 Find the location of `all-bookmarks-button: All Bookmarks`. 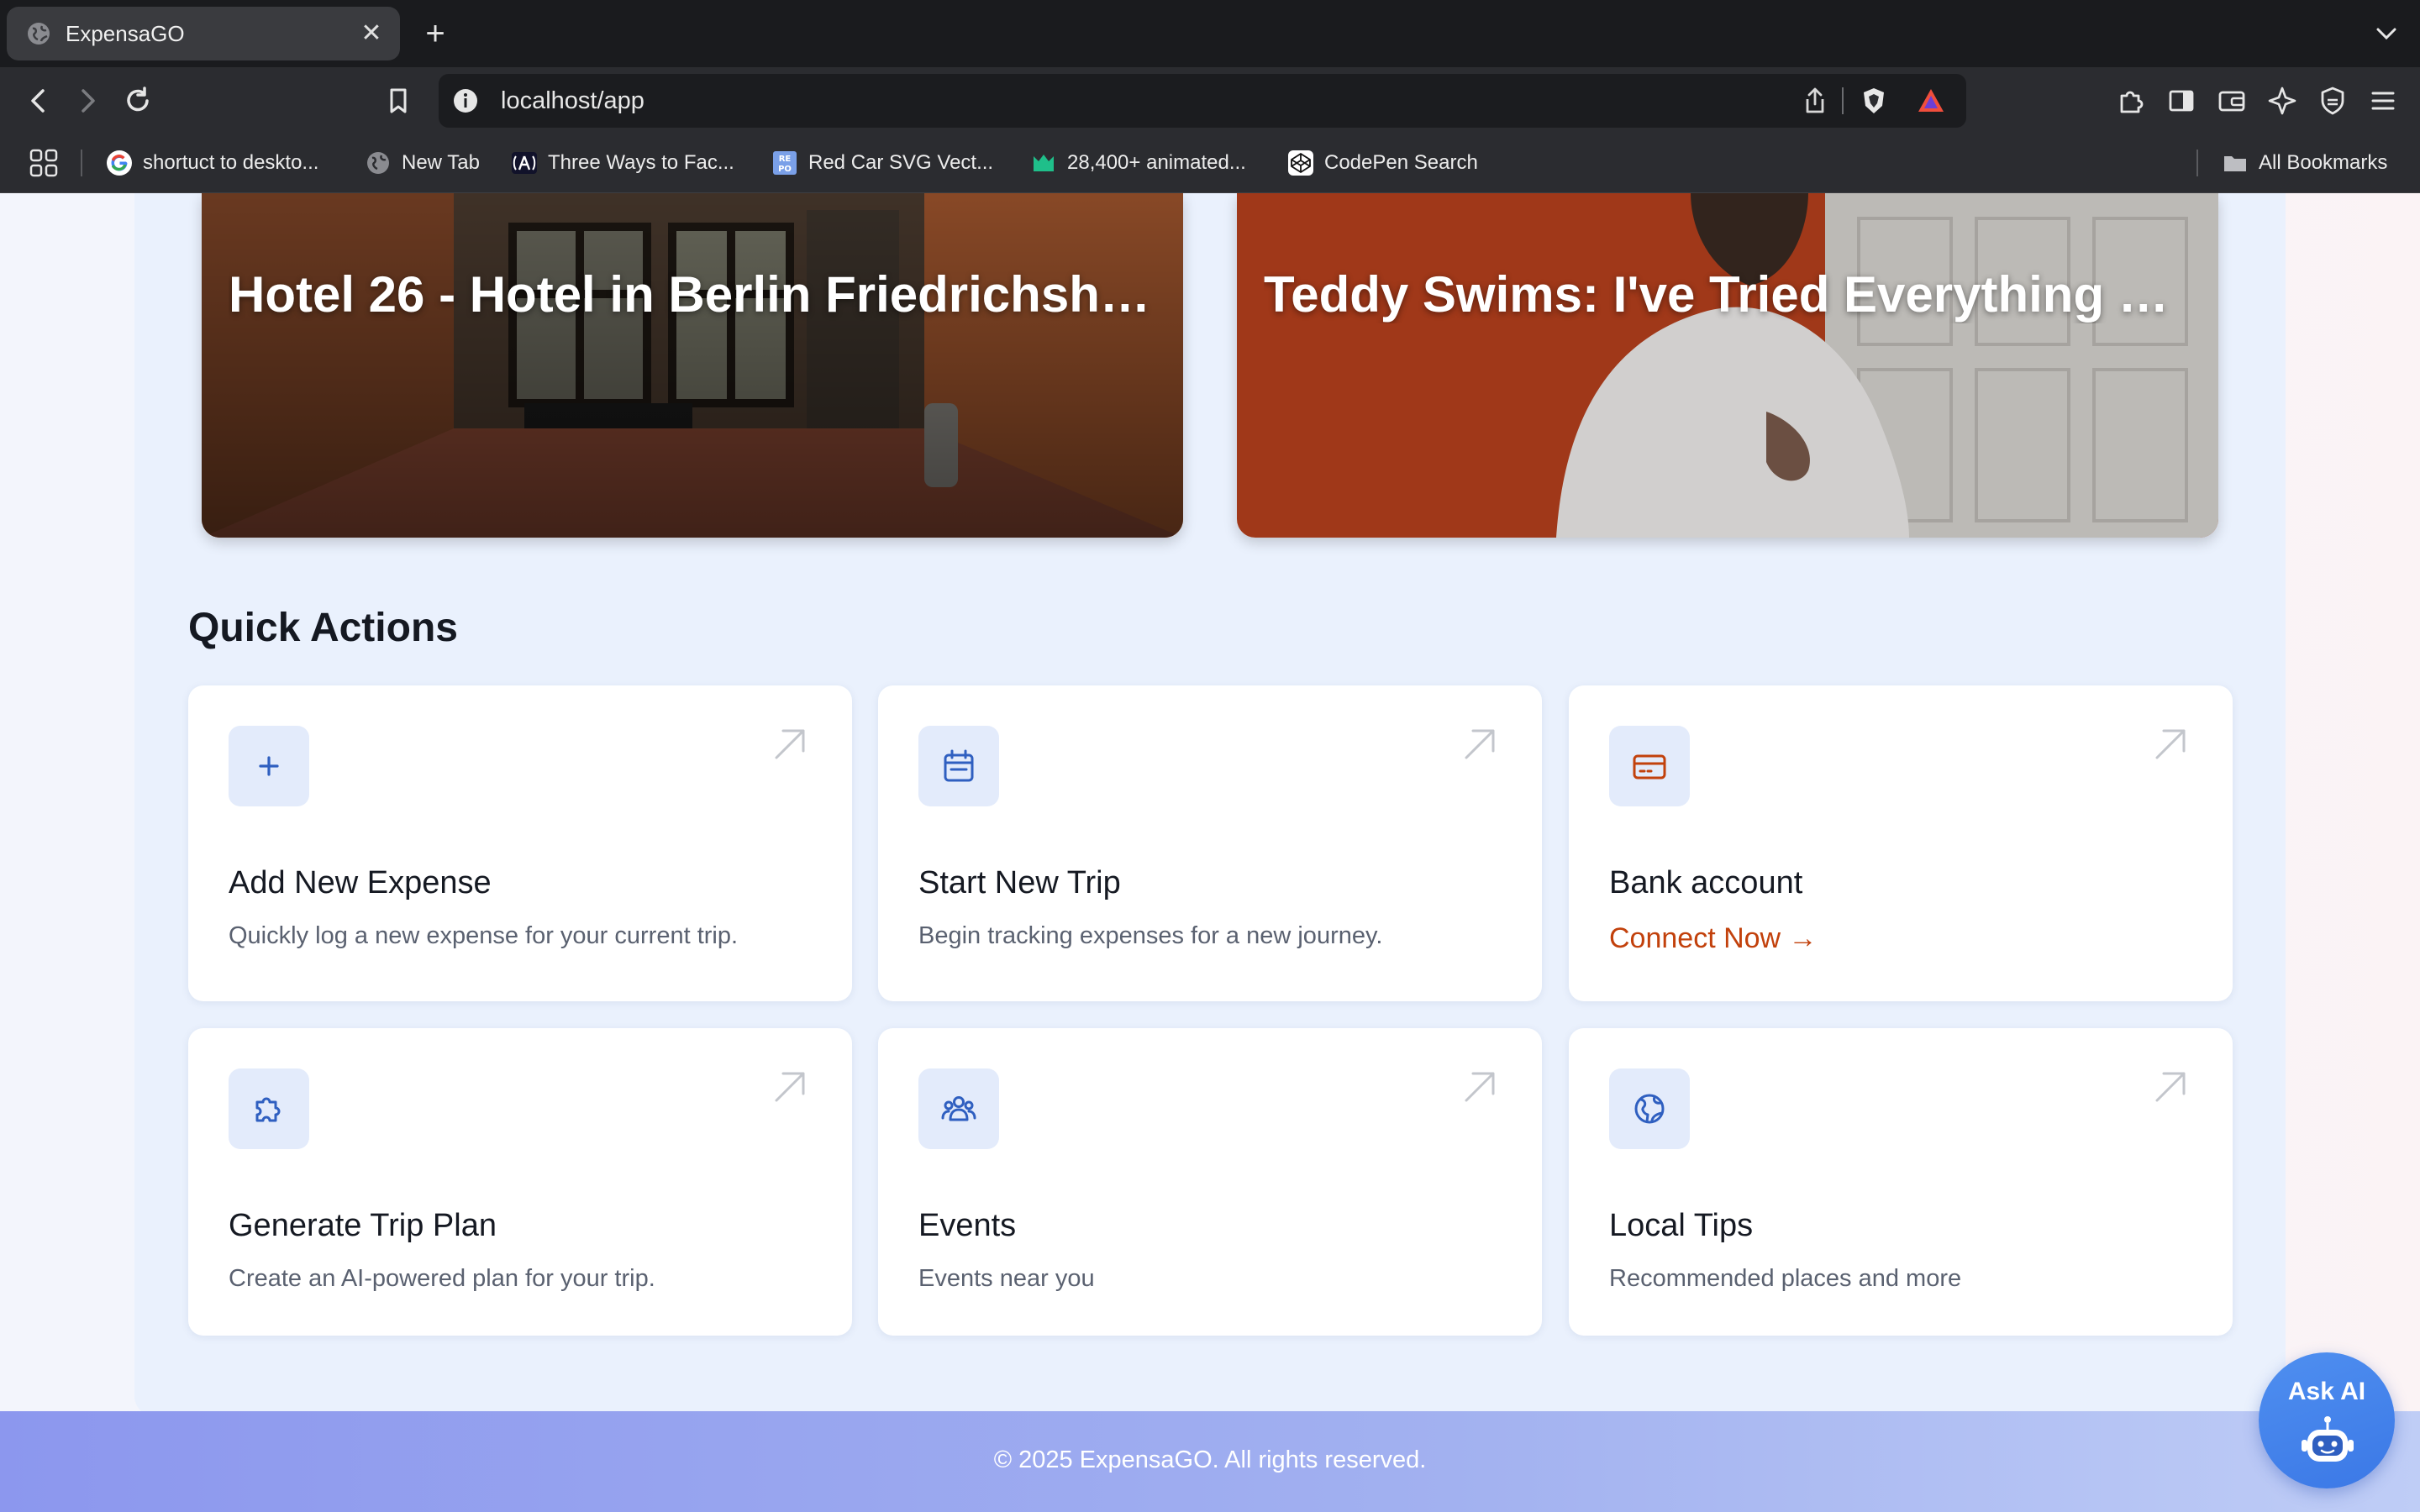

all-bookmarks-button: All Bookmarks is located at coordinates (2304, 163).